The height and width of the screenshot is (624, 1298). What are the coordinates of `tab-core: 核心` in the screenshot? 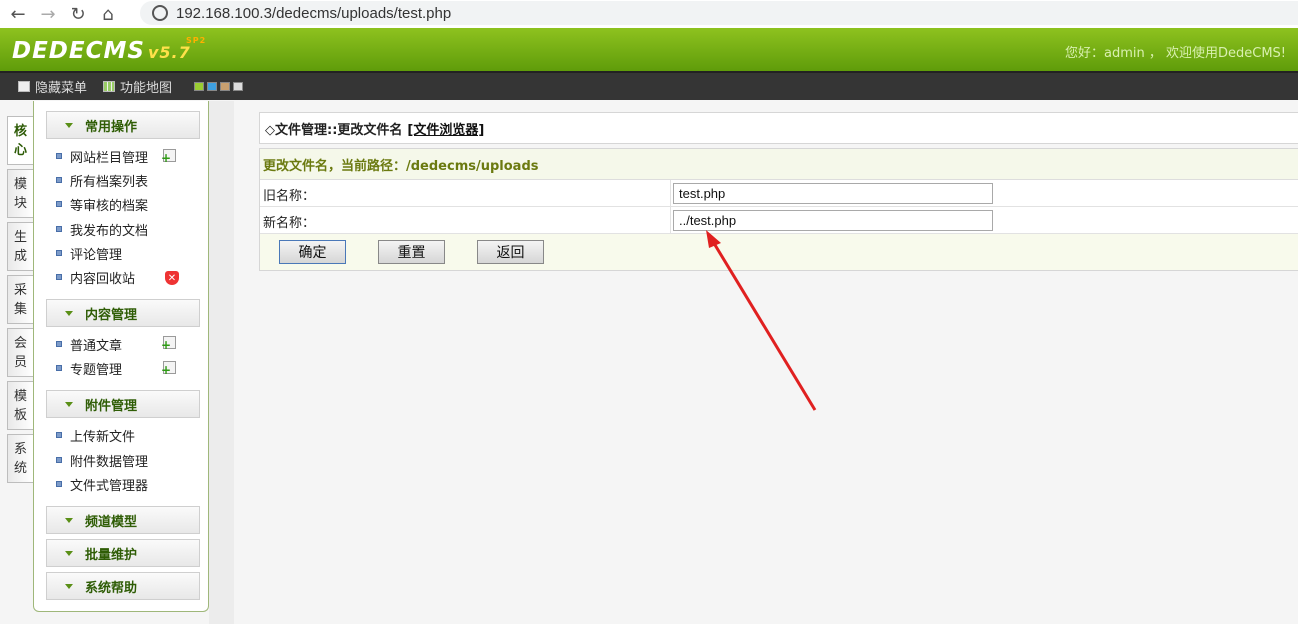 It's located at (20, 140).